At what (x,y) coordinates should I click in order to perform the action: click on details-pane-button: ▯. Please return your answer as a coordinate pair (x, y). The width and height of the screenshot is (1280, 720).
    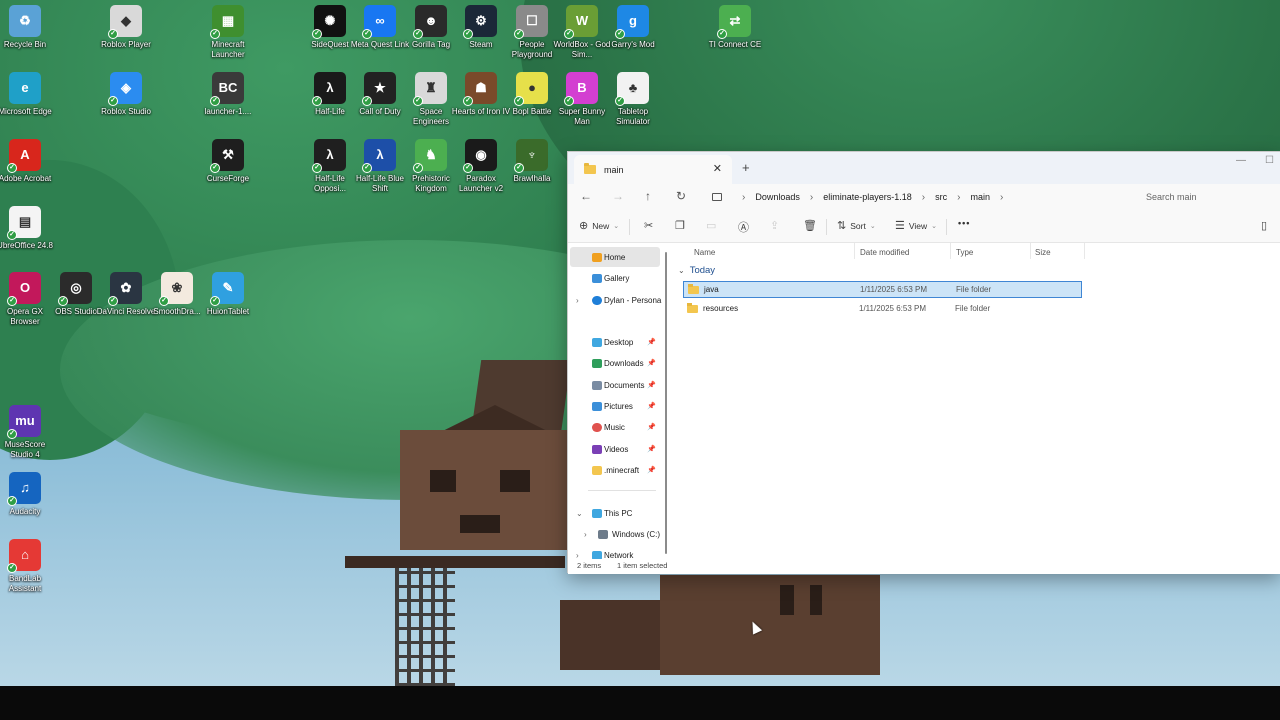
    Looking at the image, I should click on (1266, 225).